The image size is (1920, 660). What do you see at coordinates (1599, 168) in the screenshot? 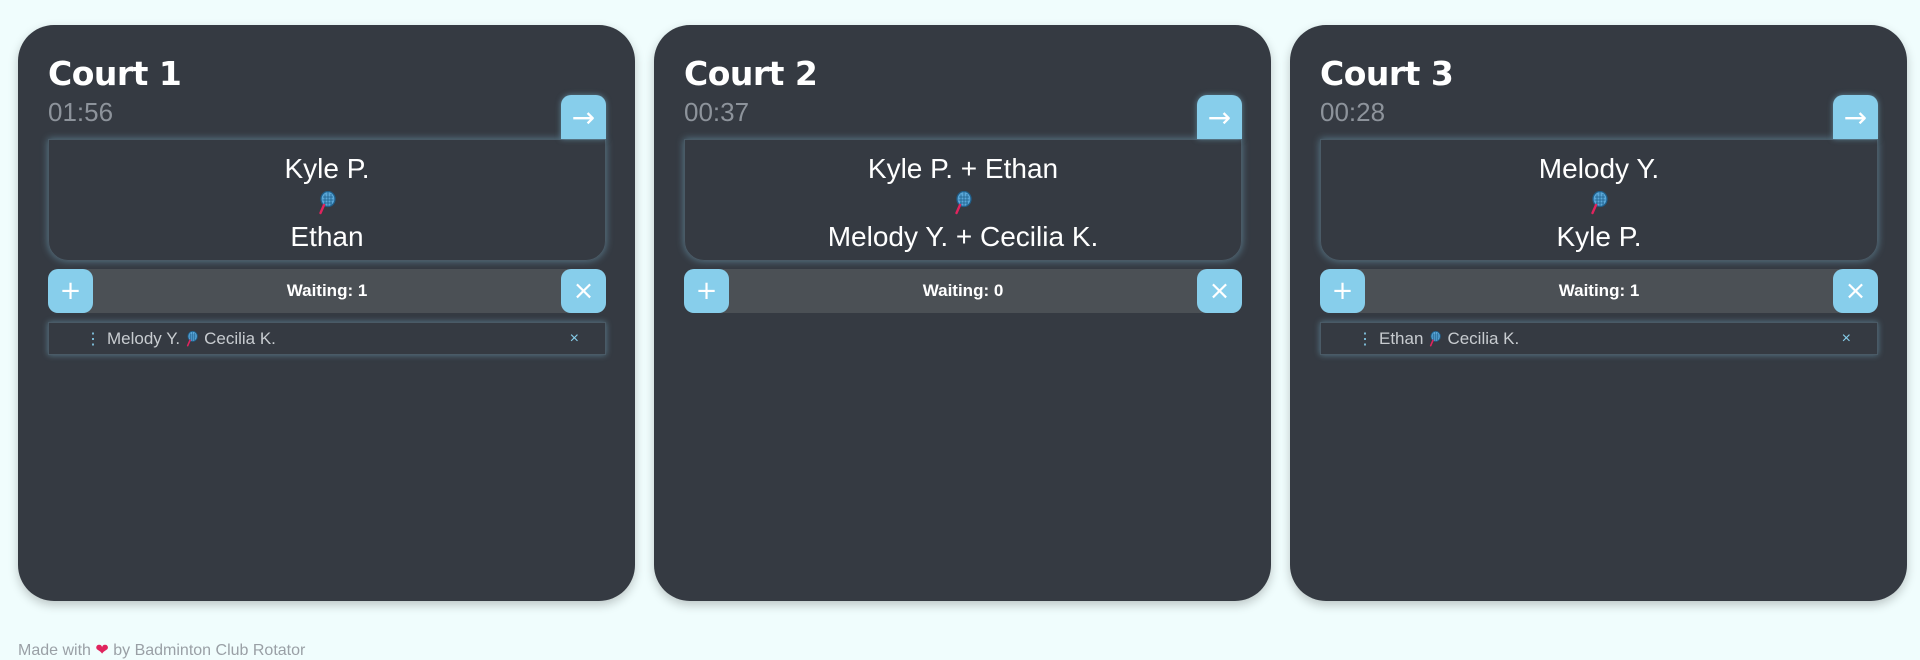
I see `team-a: Melody Y.` at bounding box center [1599, 168].